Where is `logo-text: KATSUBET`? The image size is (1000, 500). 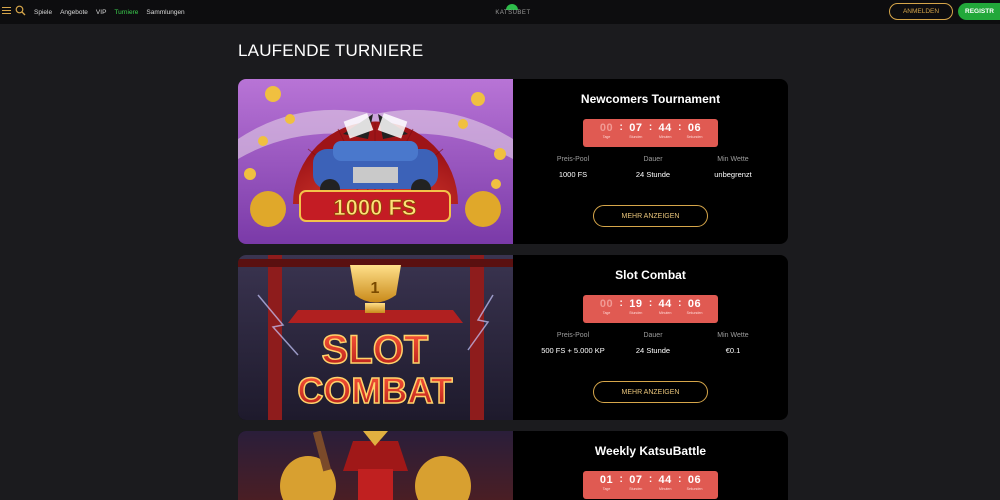
logo-text: KATSUBET is located at coordinates (513, 13).